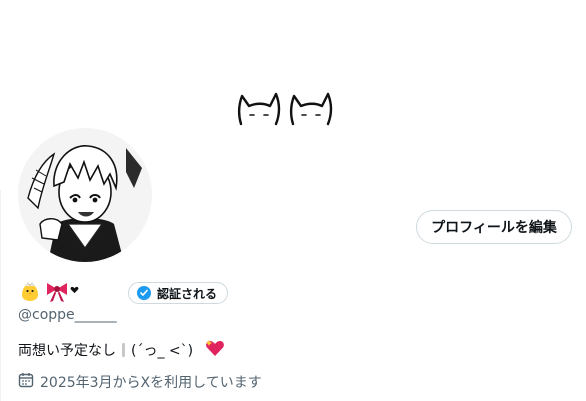 This screenshot has height=401, width=586. Describe the element at coordinates (187, 293) in the screenshot. I see `get-verified-label: 認証される` at that location.